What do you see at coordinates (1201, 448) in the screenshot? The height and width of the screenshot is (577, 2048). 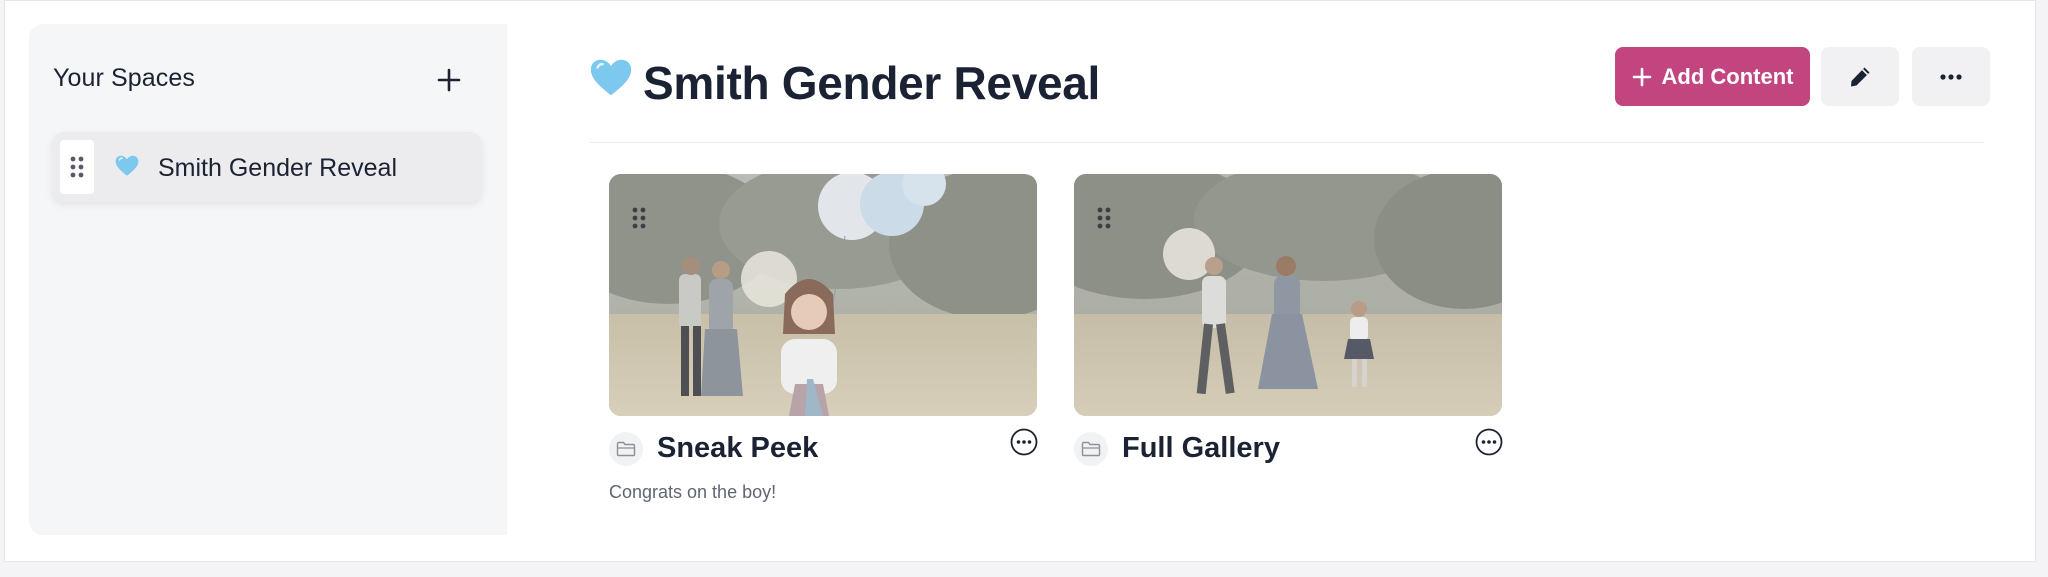 I see `card-title: Full Gallery` at bounding box center [1201, 448].